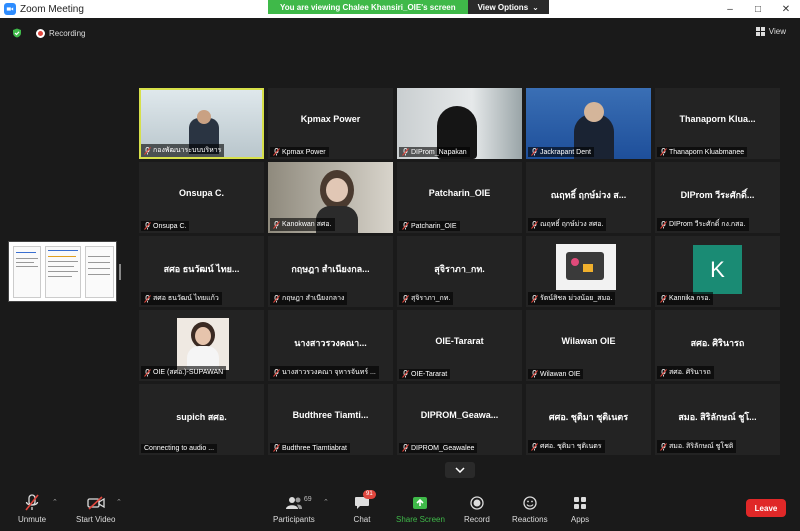 This screenshot has width=800, height=531. Describe the element at coordinates (690, 372) in the screenshot. I see `participant-name: สศอ. ศิรินารถ` at that location.